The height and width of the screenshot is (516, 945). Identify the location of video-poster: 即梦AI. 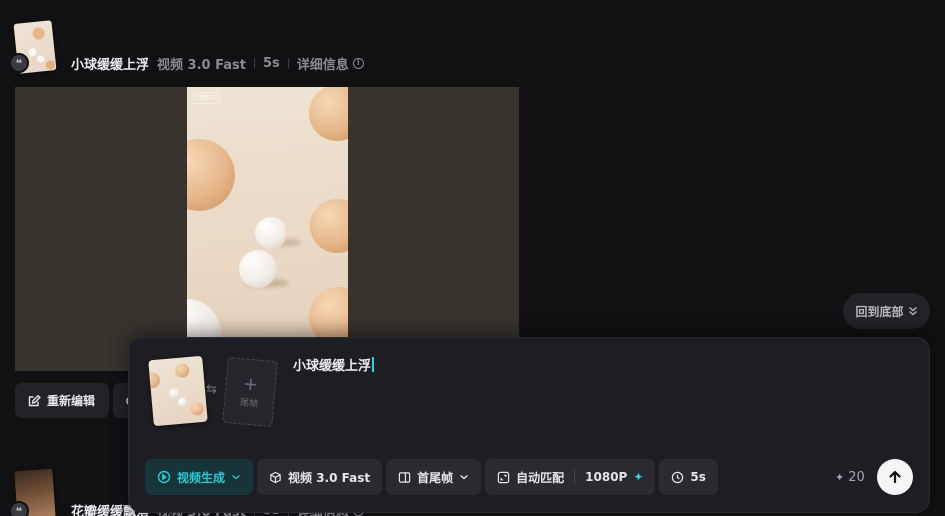
(267, 229).